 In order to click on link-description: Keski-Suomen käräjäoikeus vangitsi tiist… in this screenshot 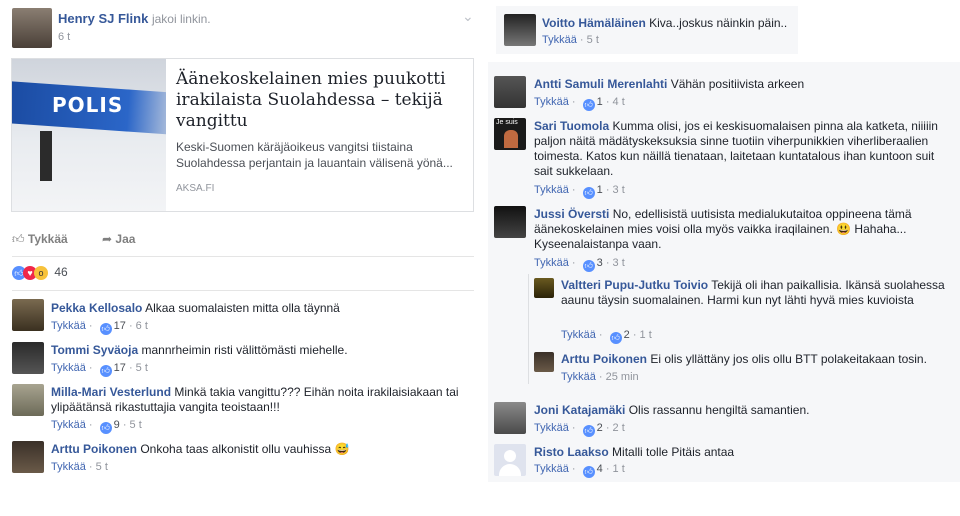, I will do `click(314, 155)`.